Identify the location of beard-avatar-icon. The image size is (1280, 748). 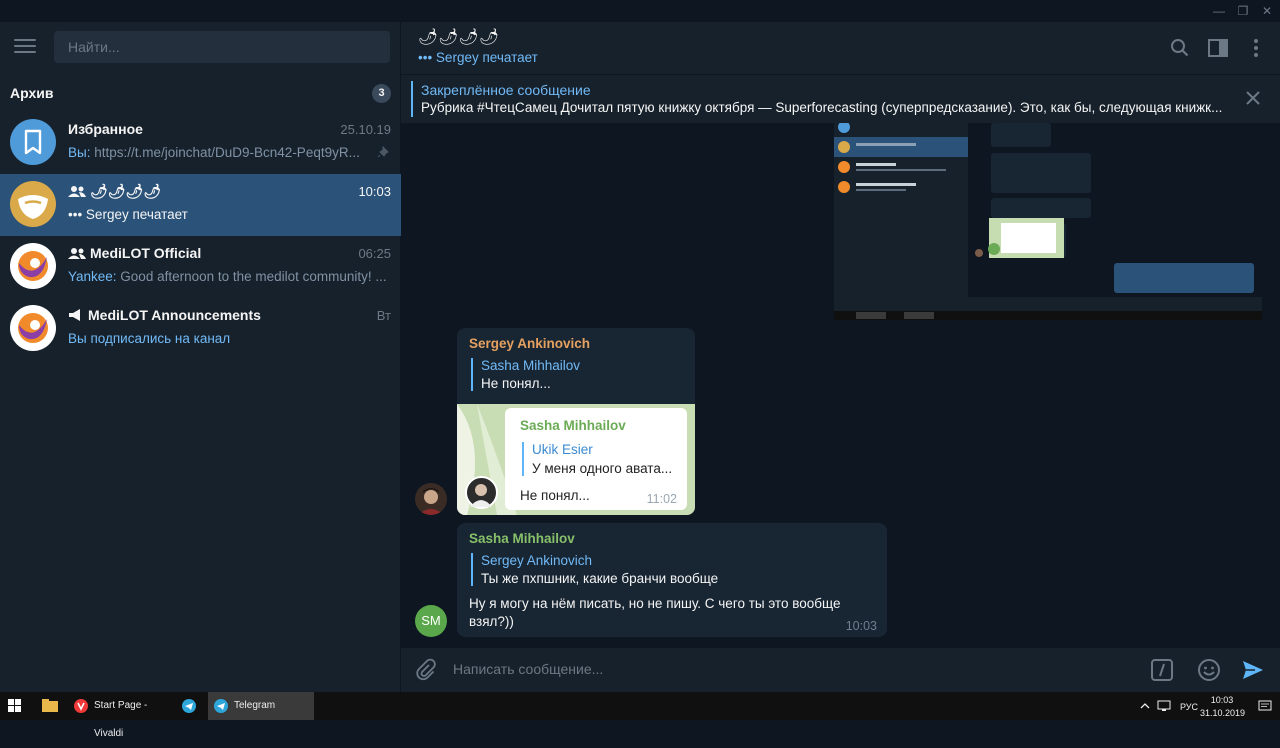
(33, 207).